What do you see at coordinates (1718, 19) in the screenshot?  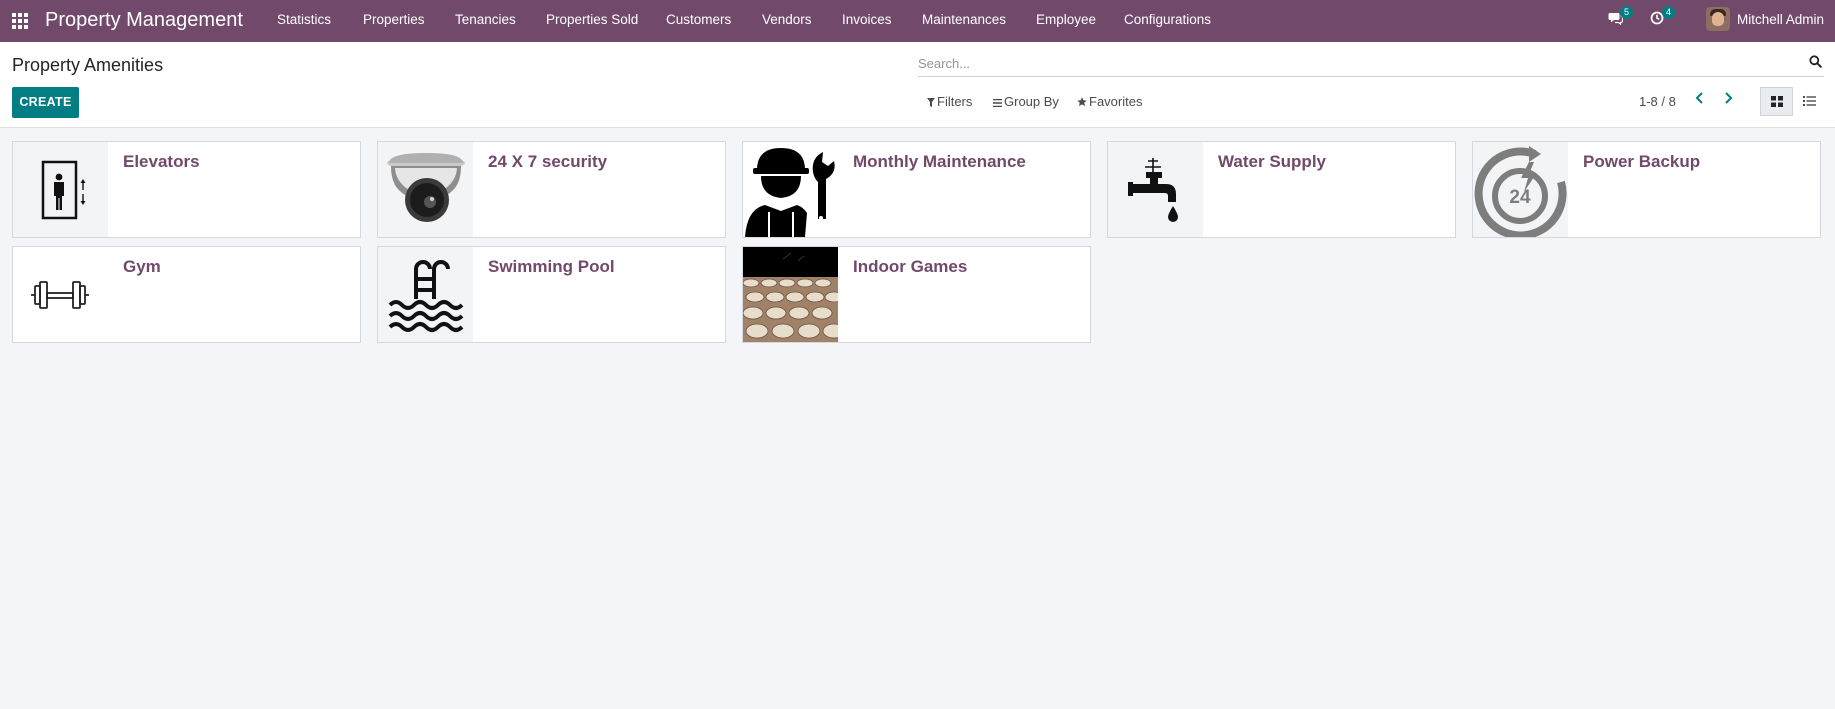 I see `avatar` at bounding box center [1718, 19].